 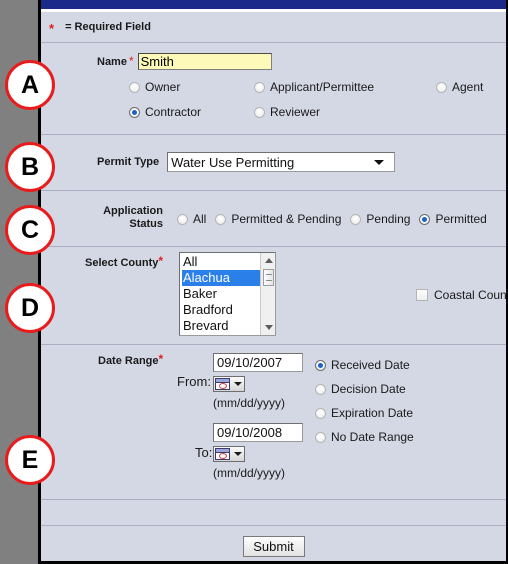 I want to click on radio-option-reviewer: Reviewer, so click(x=345, y=112).